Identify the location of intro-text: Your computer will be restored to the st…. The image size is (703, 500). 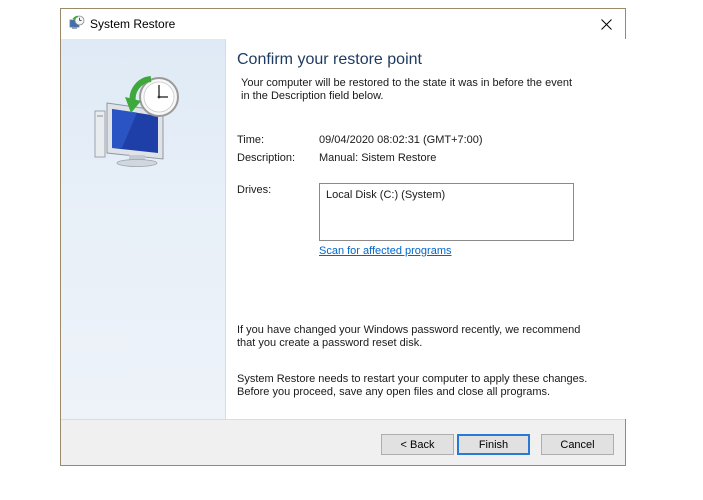
(416, 90).